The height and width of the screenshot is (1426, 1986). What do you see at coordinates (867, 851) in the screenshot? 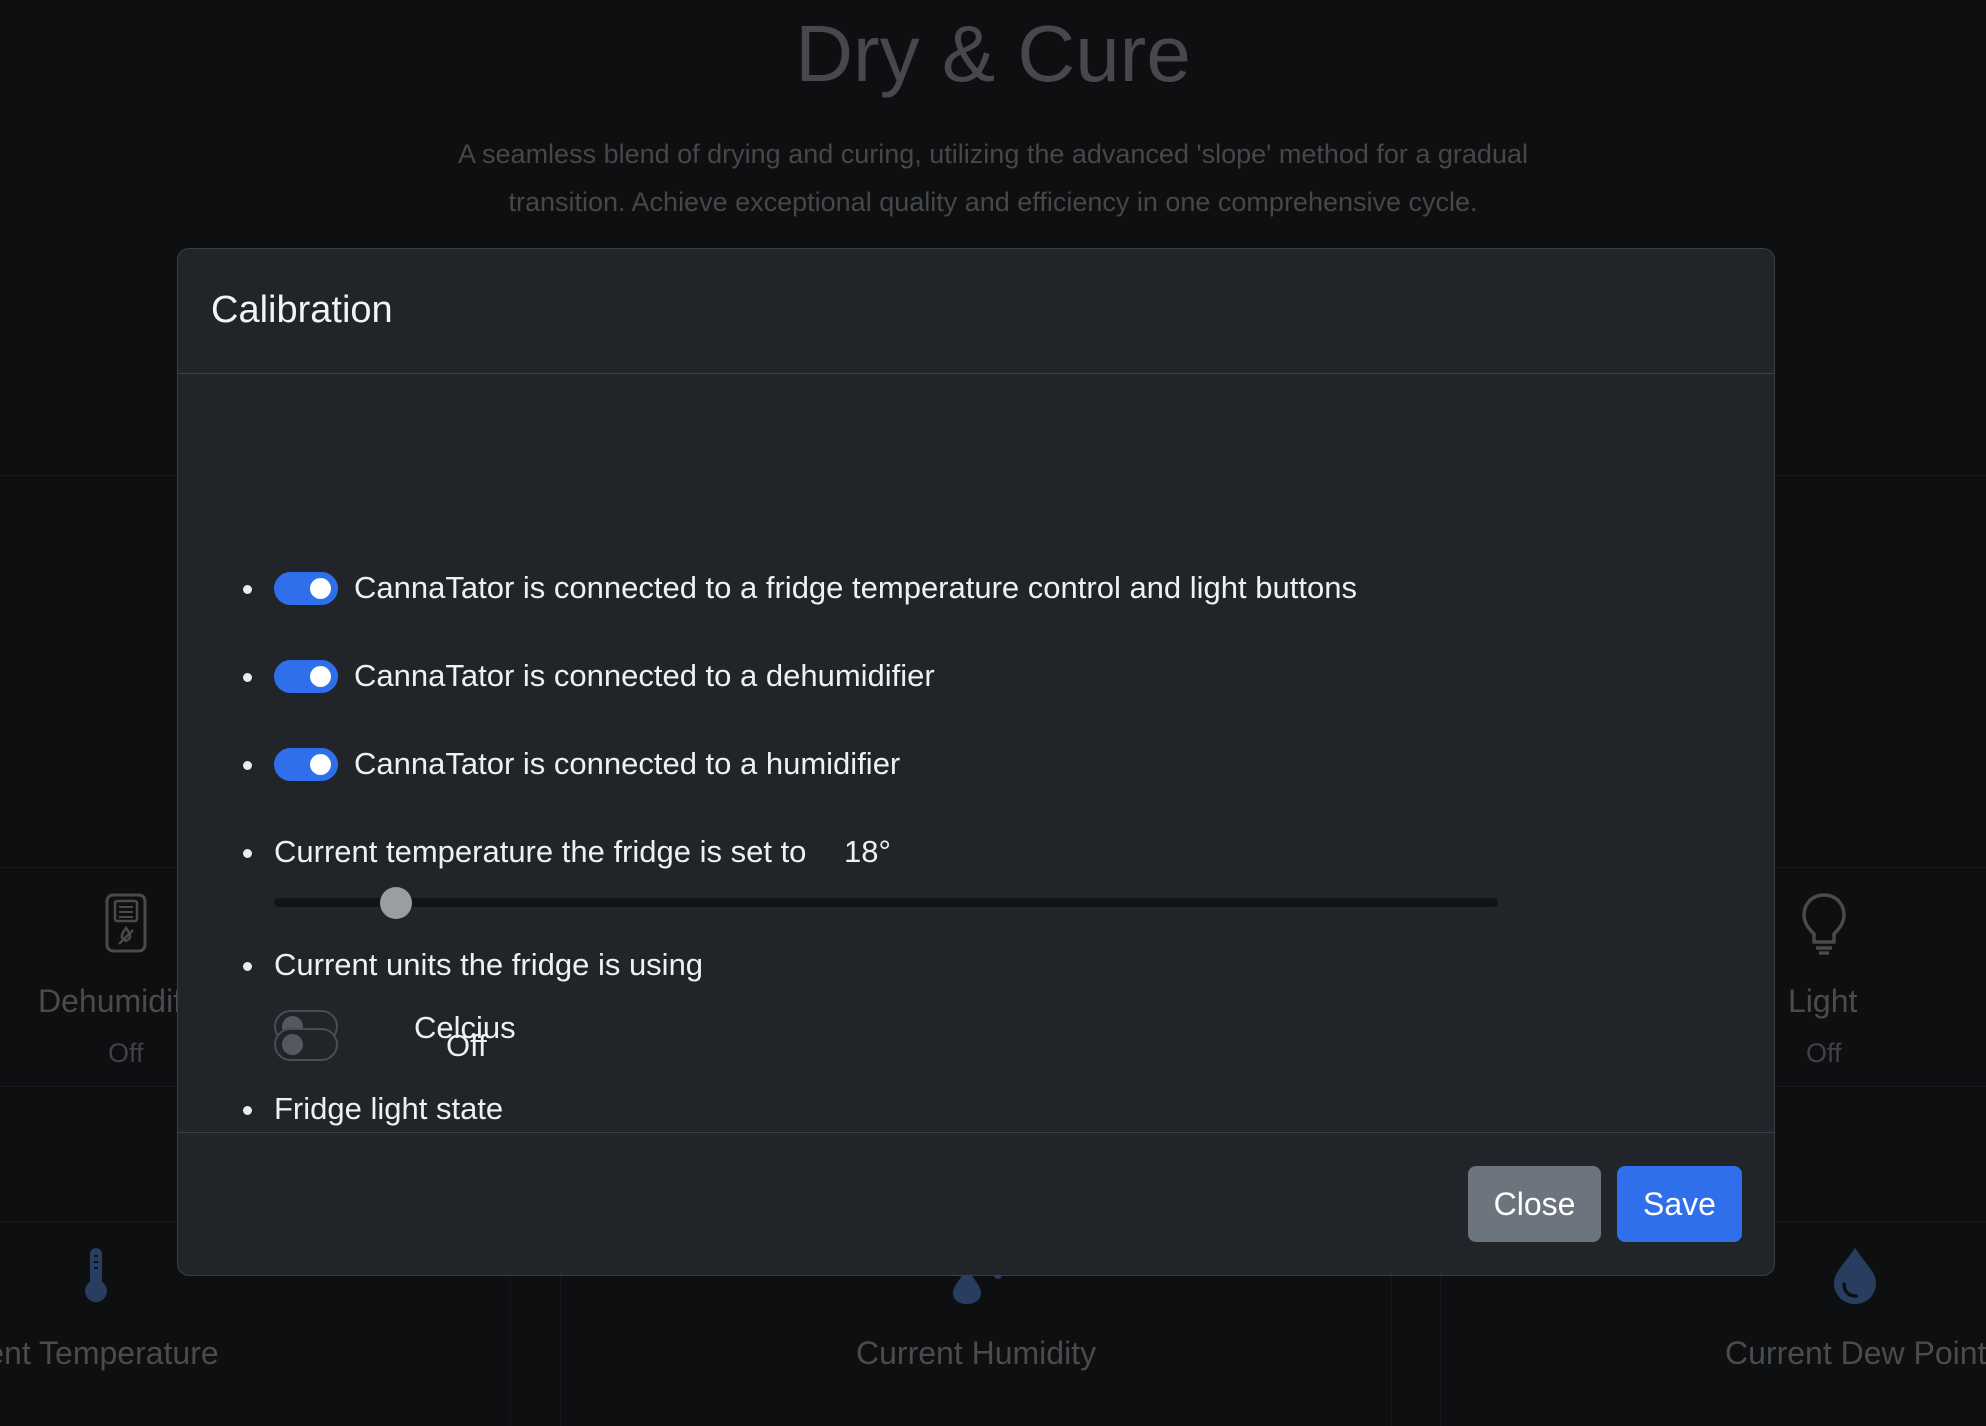
I see `temperature-value: 18°` at bounding box center [867, 851].